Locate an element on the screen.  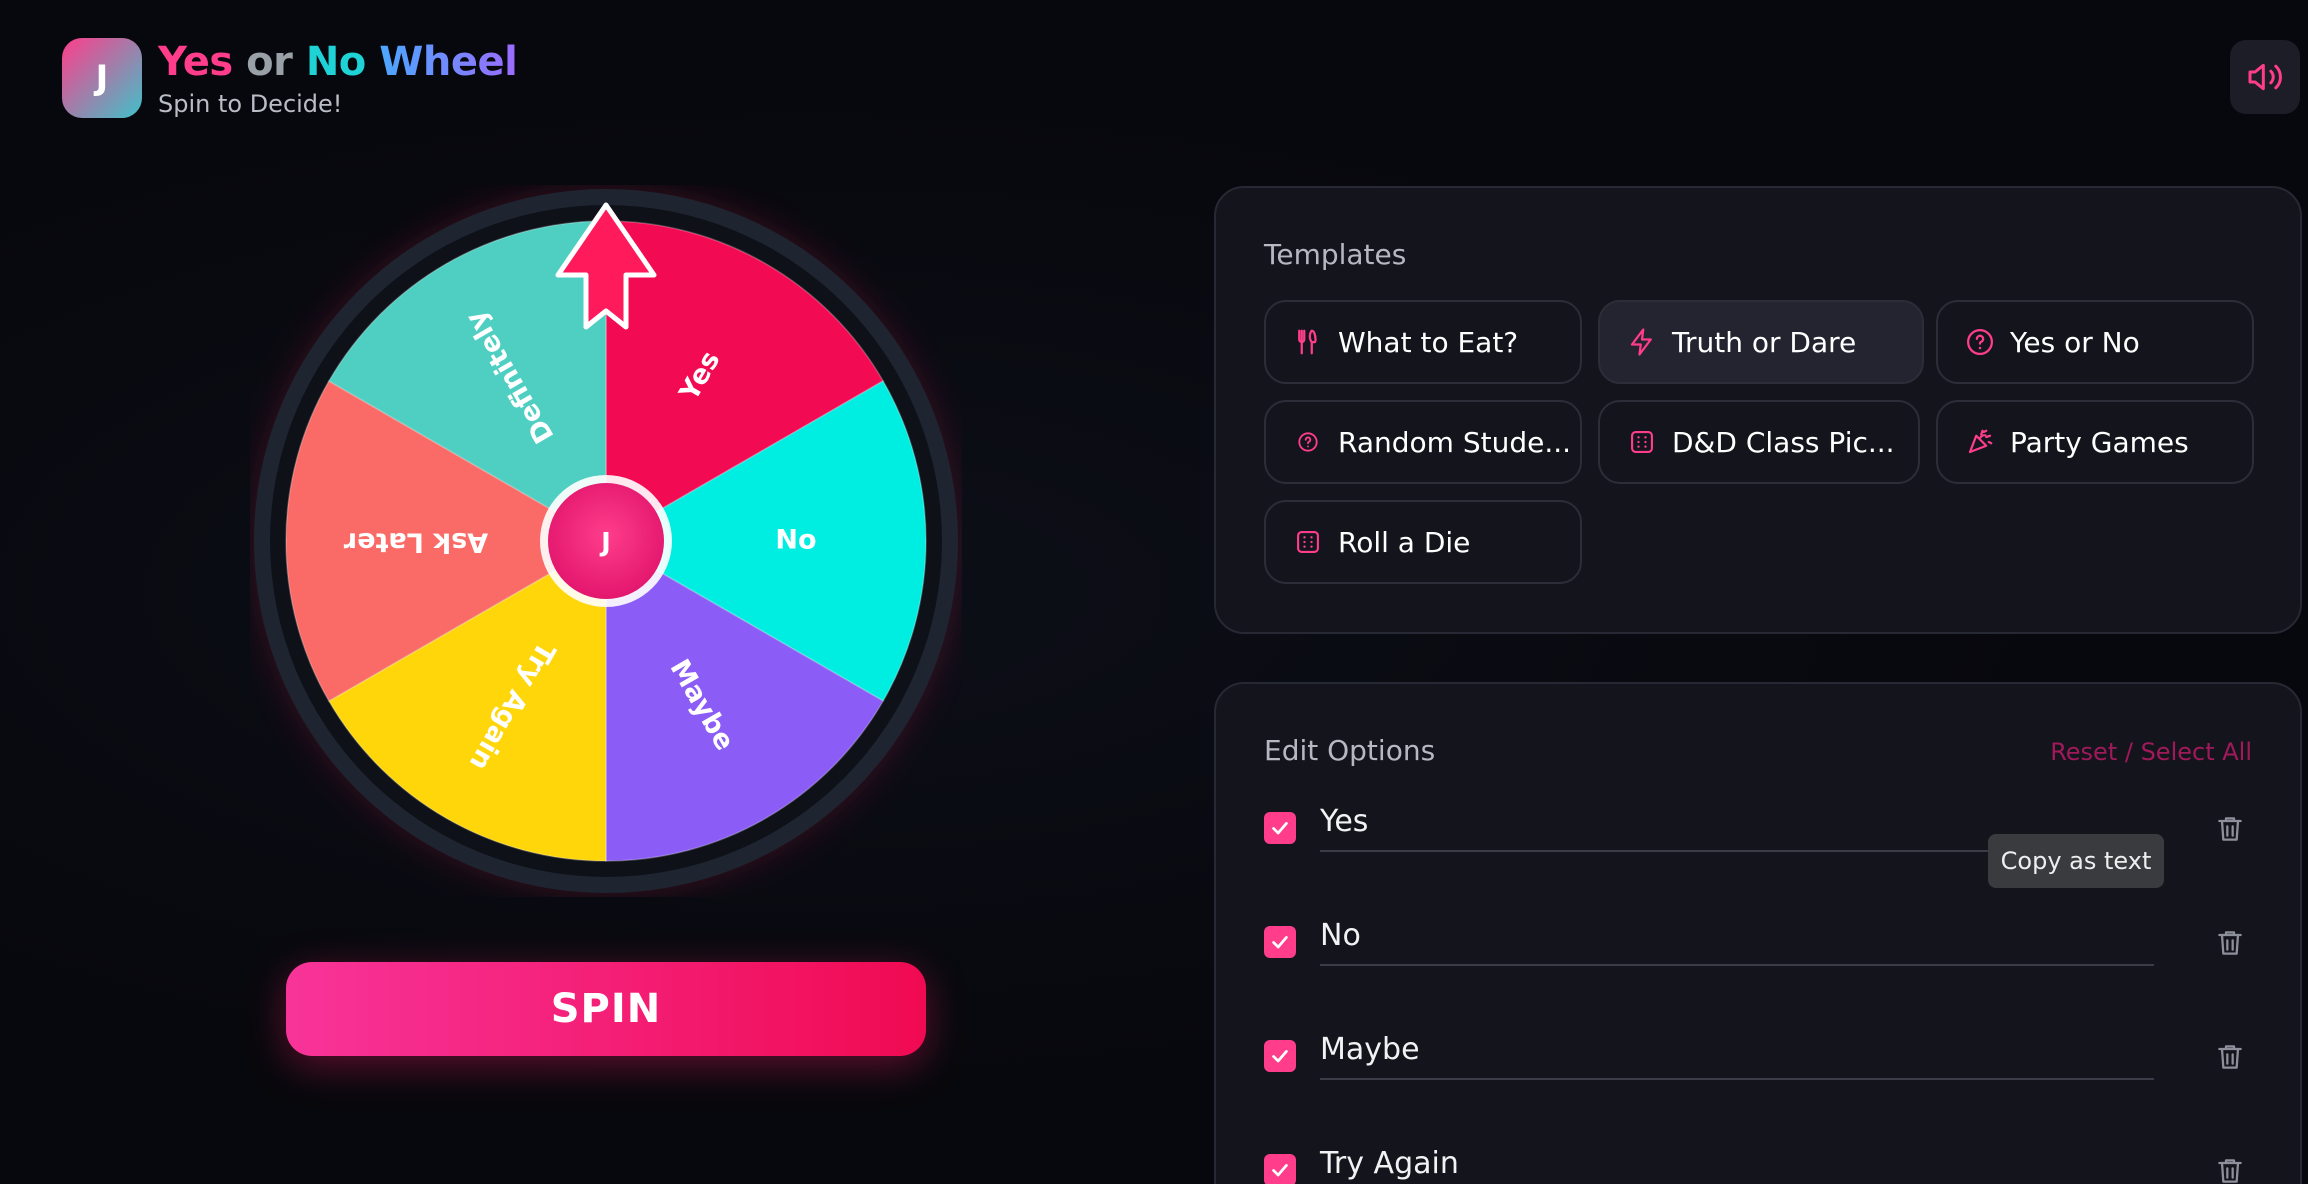
question-circle-icon is located at coordinates (1980, 342).